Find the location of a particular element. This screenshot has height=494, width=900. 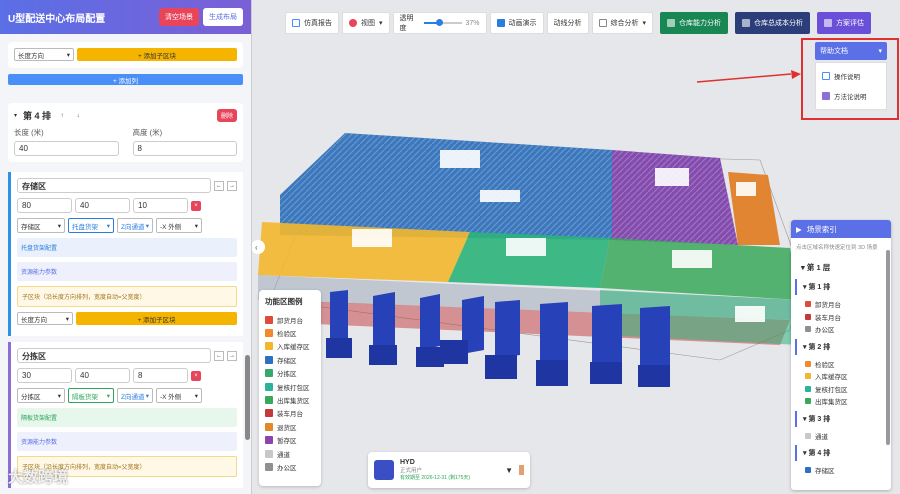

storage-racks is located at coordinates (446, 186).